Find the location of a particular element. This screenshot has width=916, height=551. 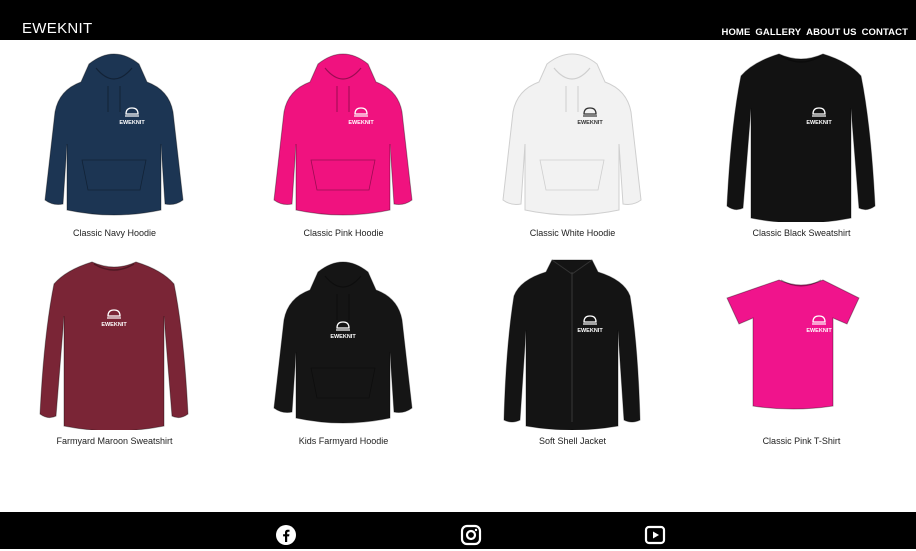

site-header: EWEKNIT HOME GALLERY ABOUT US CONTACT is located at coordinates (458, 20).